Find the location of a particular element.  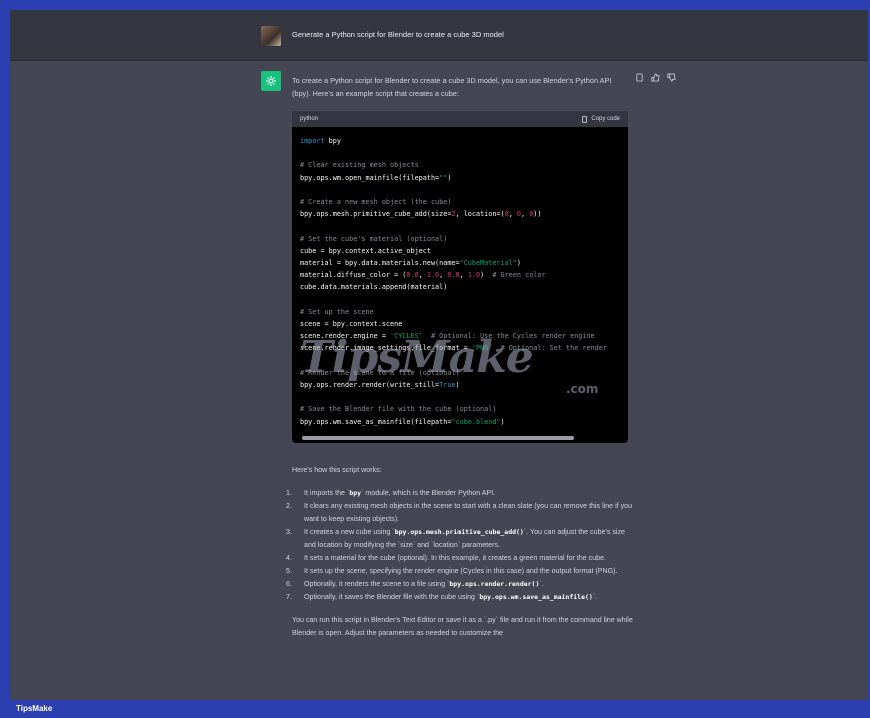

code-header: python Copy code is located at coordinates (460, 119).